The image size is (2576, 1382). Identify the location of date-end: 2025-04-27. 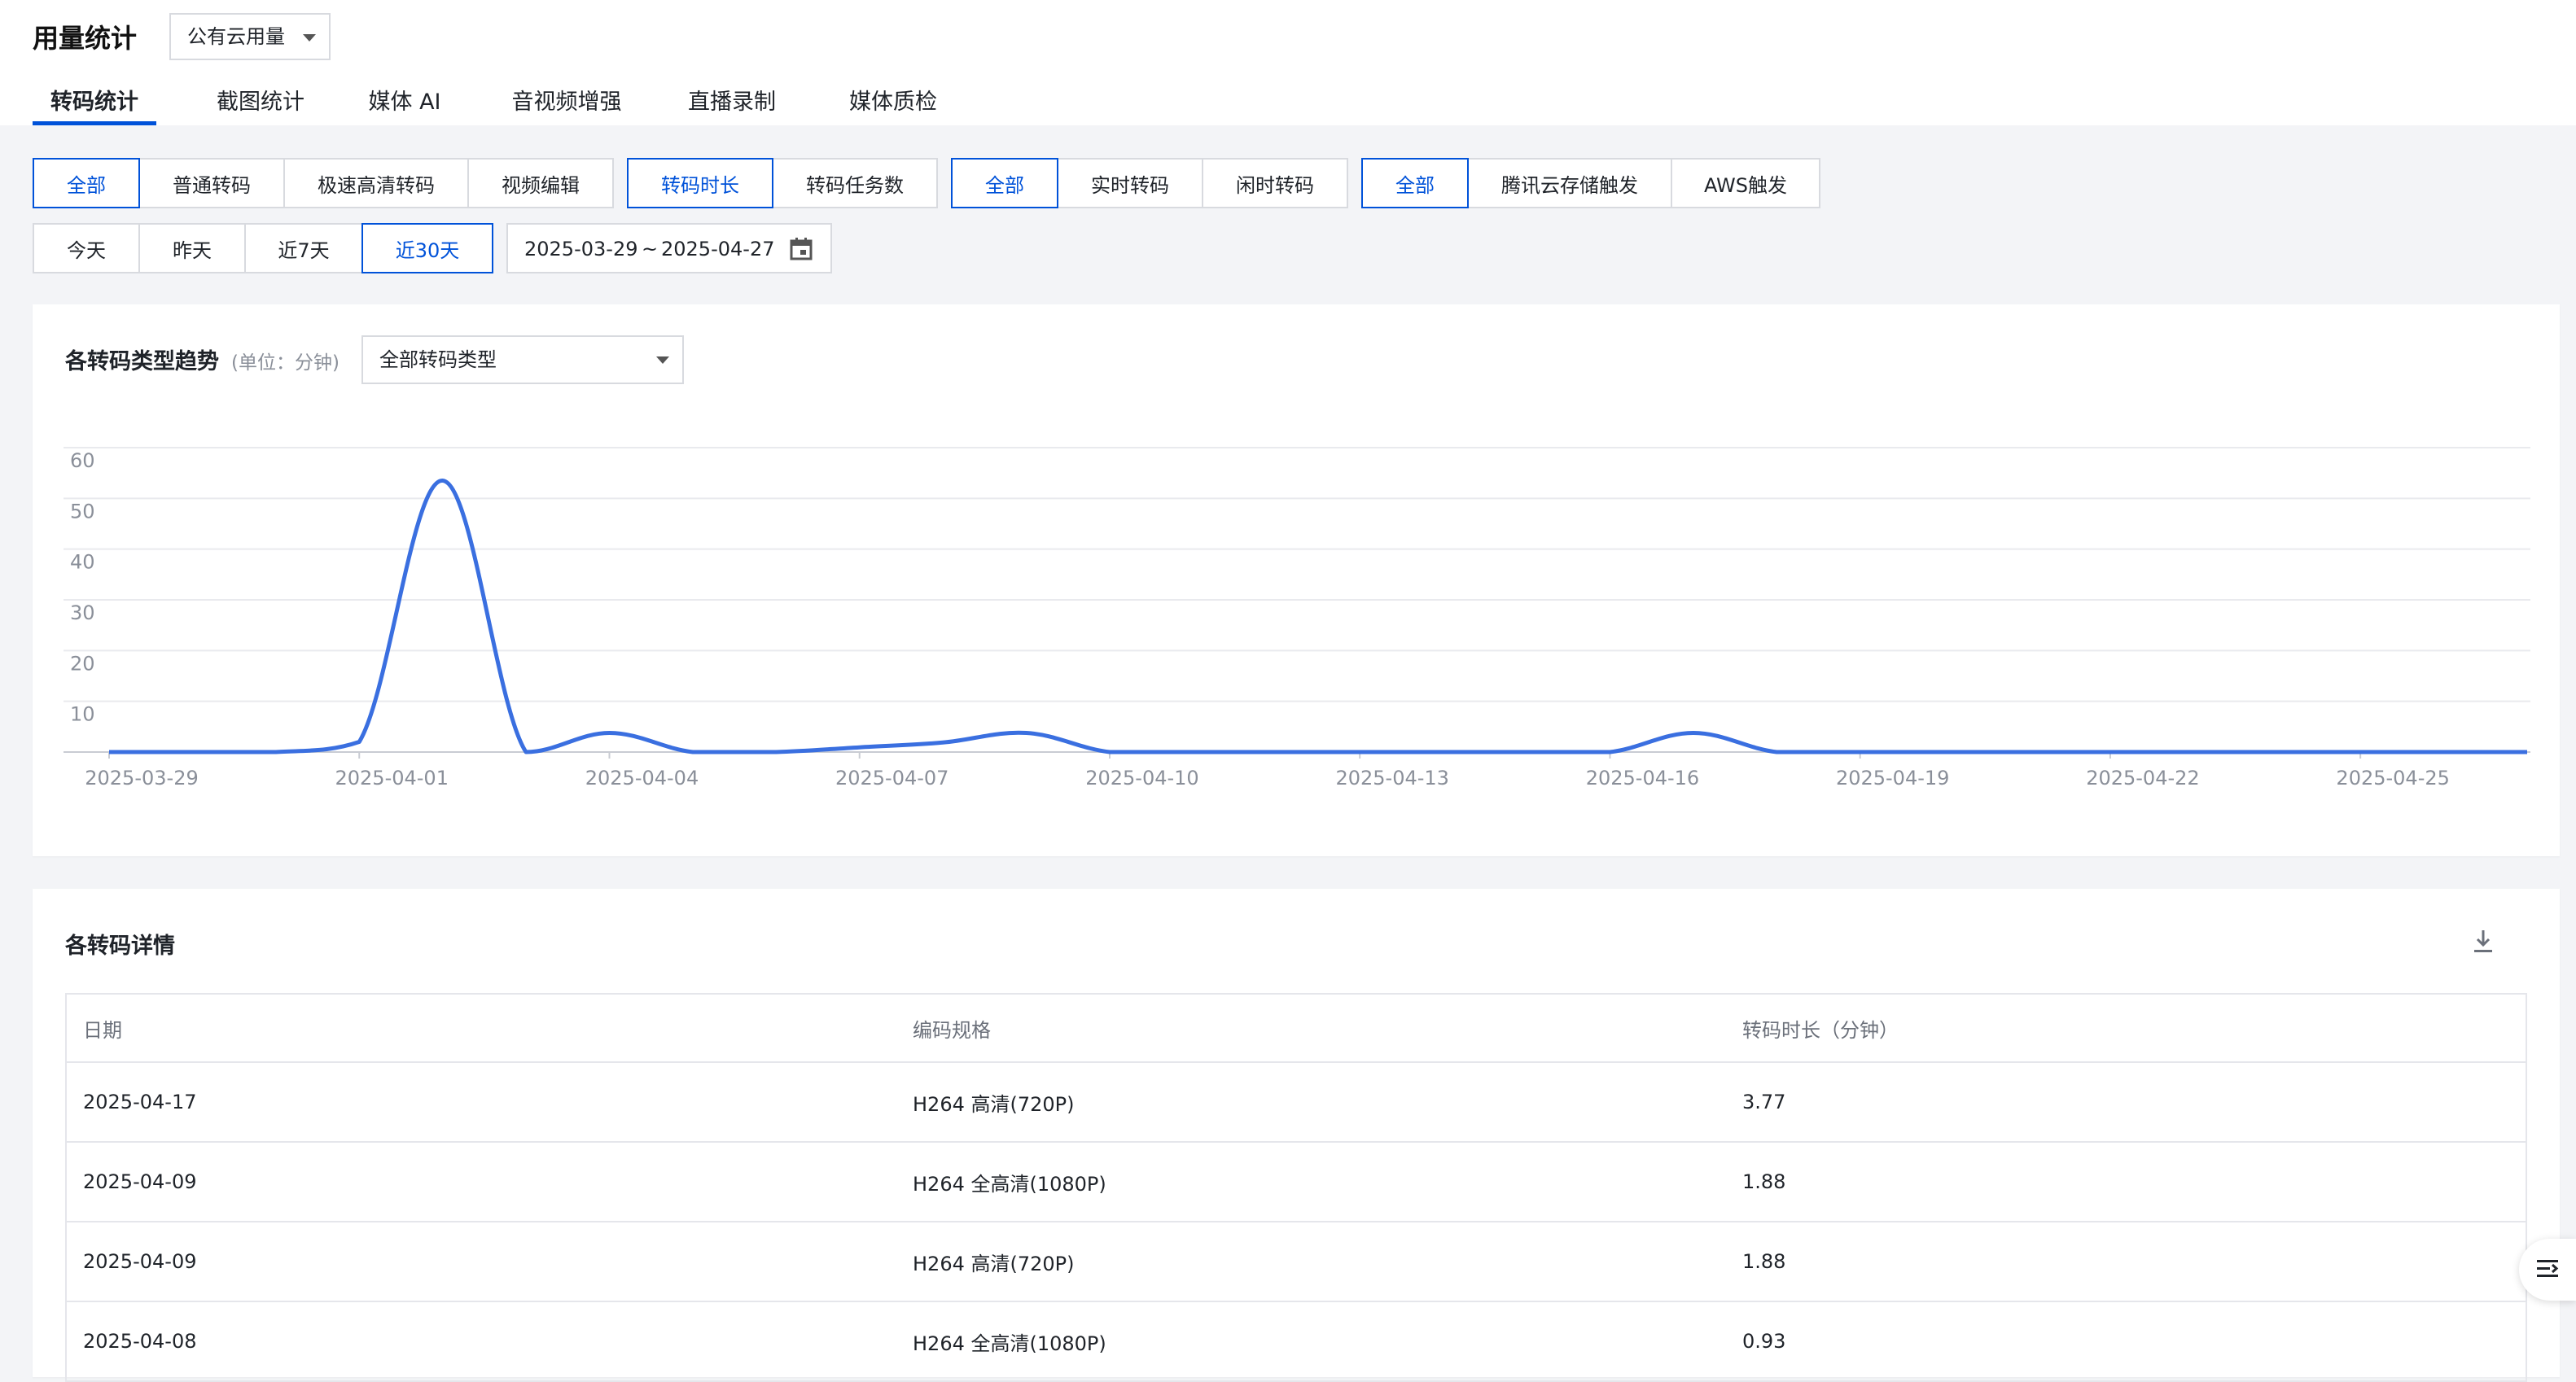
(718, 249).